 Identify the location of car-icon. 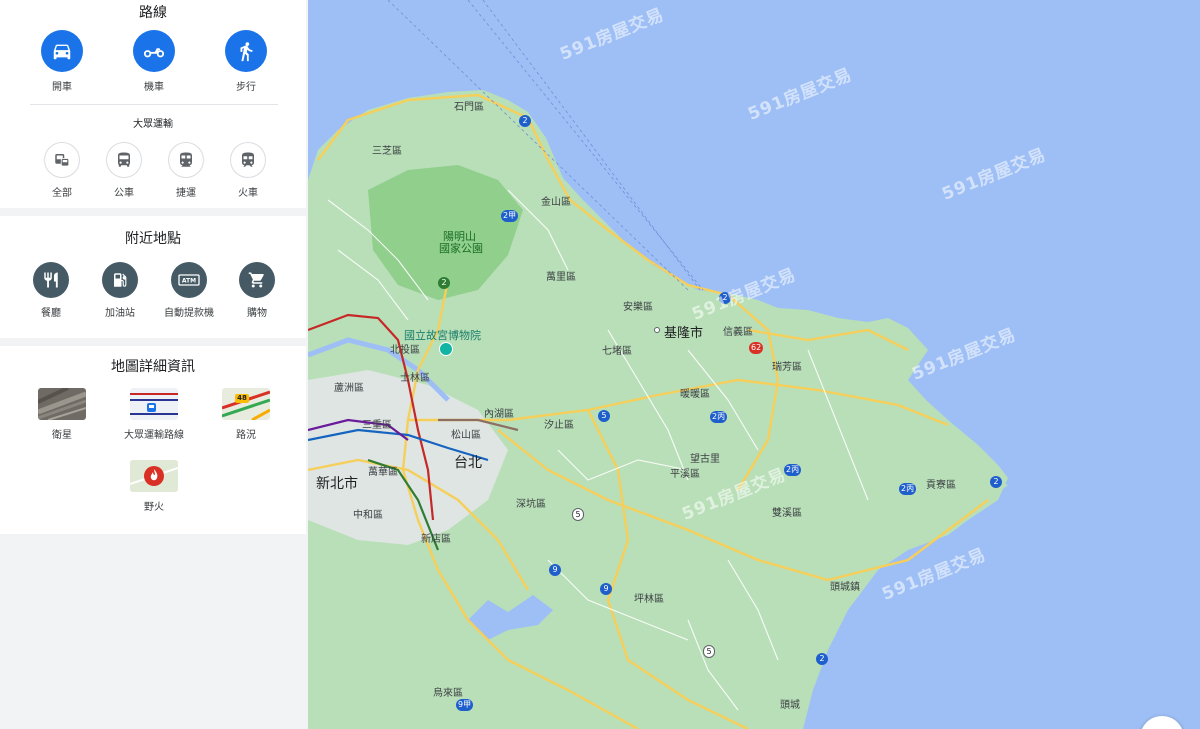
(62, 51).